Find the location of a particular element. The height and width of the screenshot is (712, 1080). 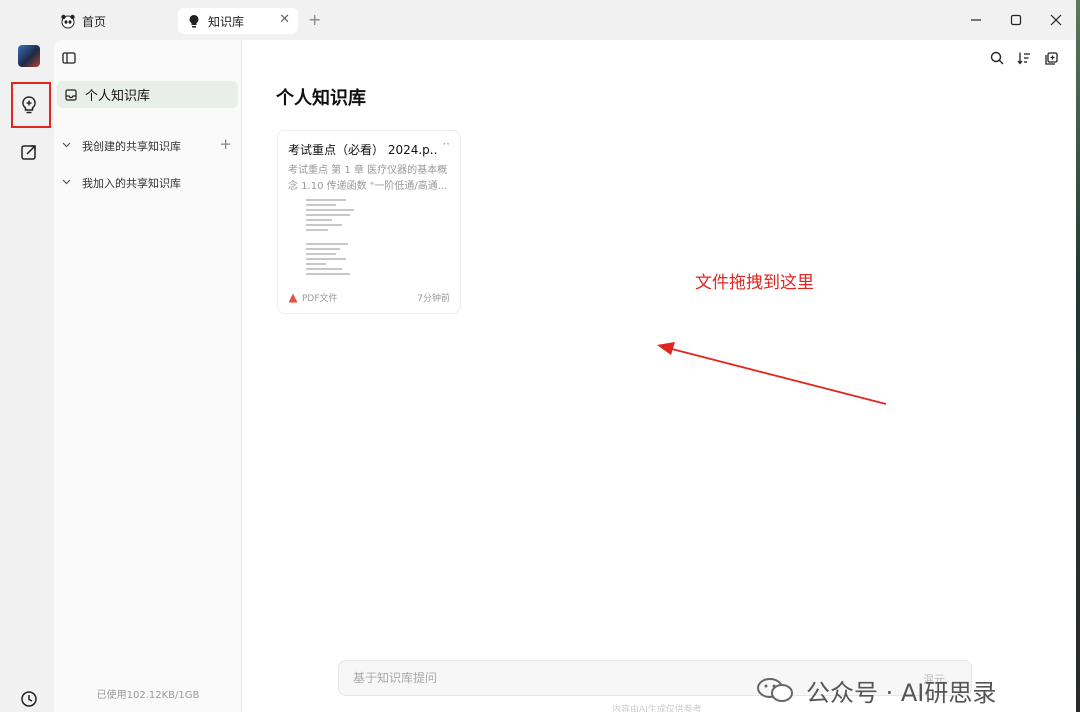

watermark: 公众号 · AI研思录 is located at coordinates (876, 690).